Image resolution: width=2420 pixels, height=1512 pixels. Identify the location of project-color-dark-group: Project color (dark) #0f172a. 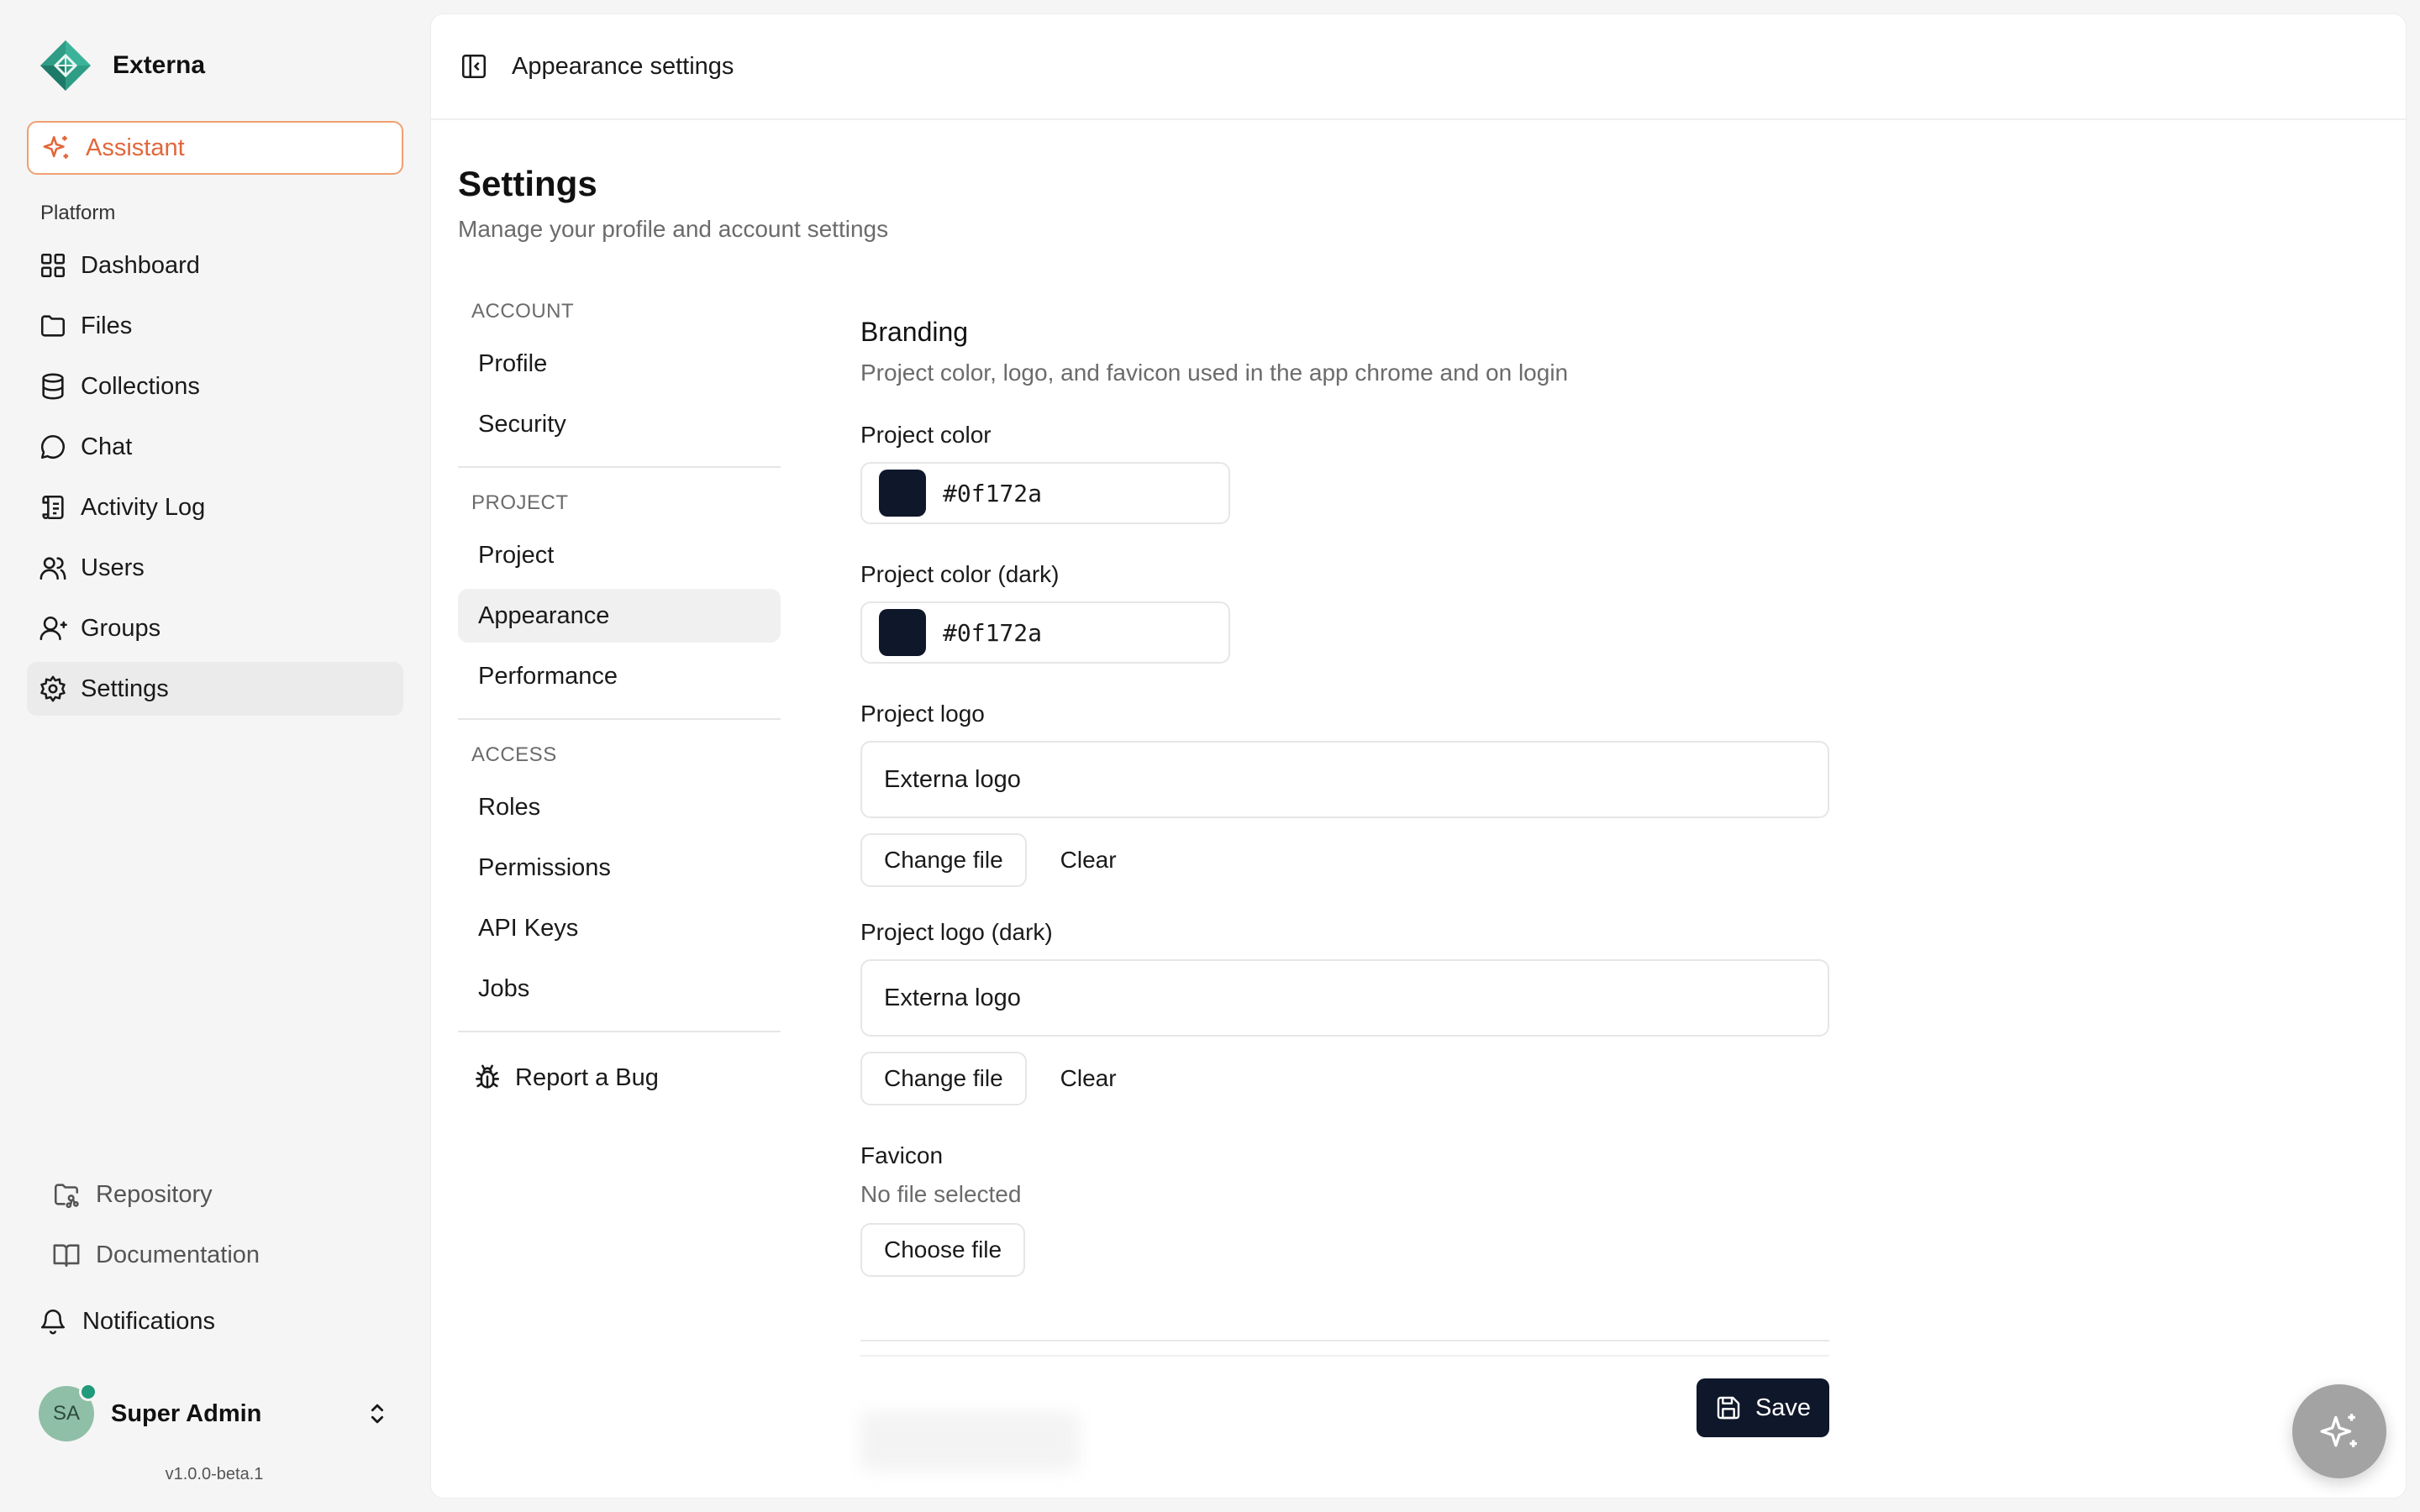
(1345, 612).